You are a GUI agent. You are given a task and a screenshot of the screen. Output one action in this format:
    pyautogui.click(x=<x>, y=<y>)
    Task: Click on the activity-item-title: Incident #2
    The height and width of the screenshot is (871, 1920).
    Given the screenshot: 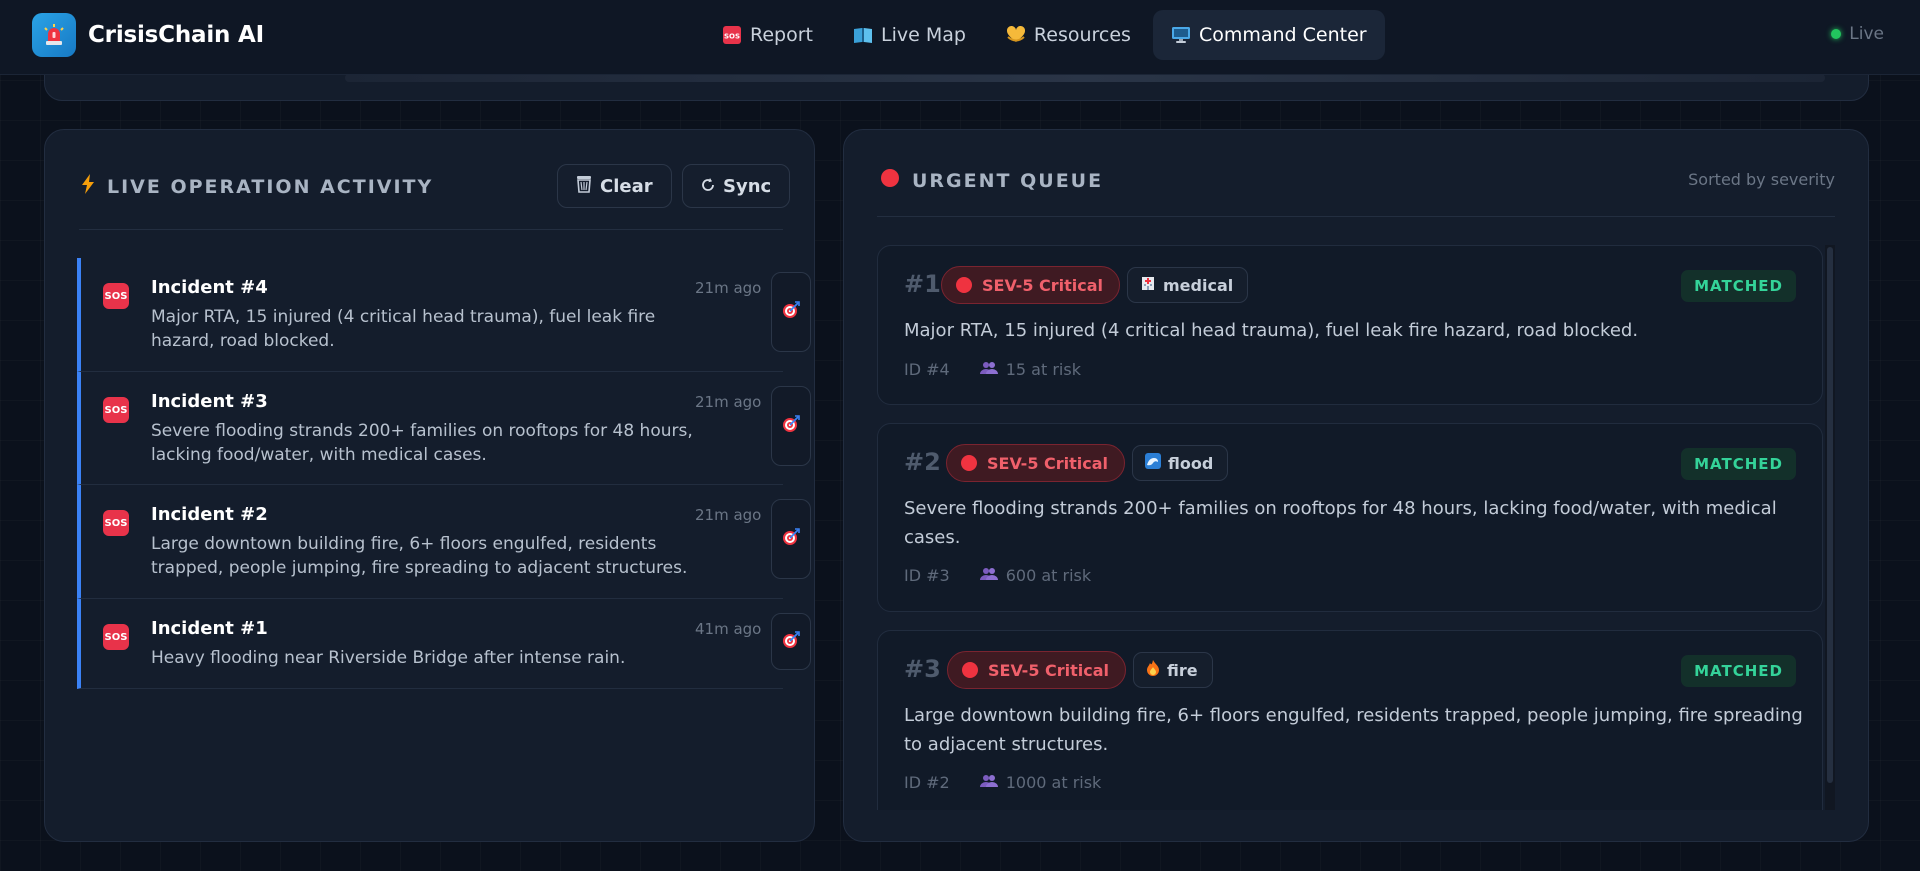 What is the action you would take?
    pyautogui.click(x=209, y=514)
    